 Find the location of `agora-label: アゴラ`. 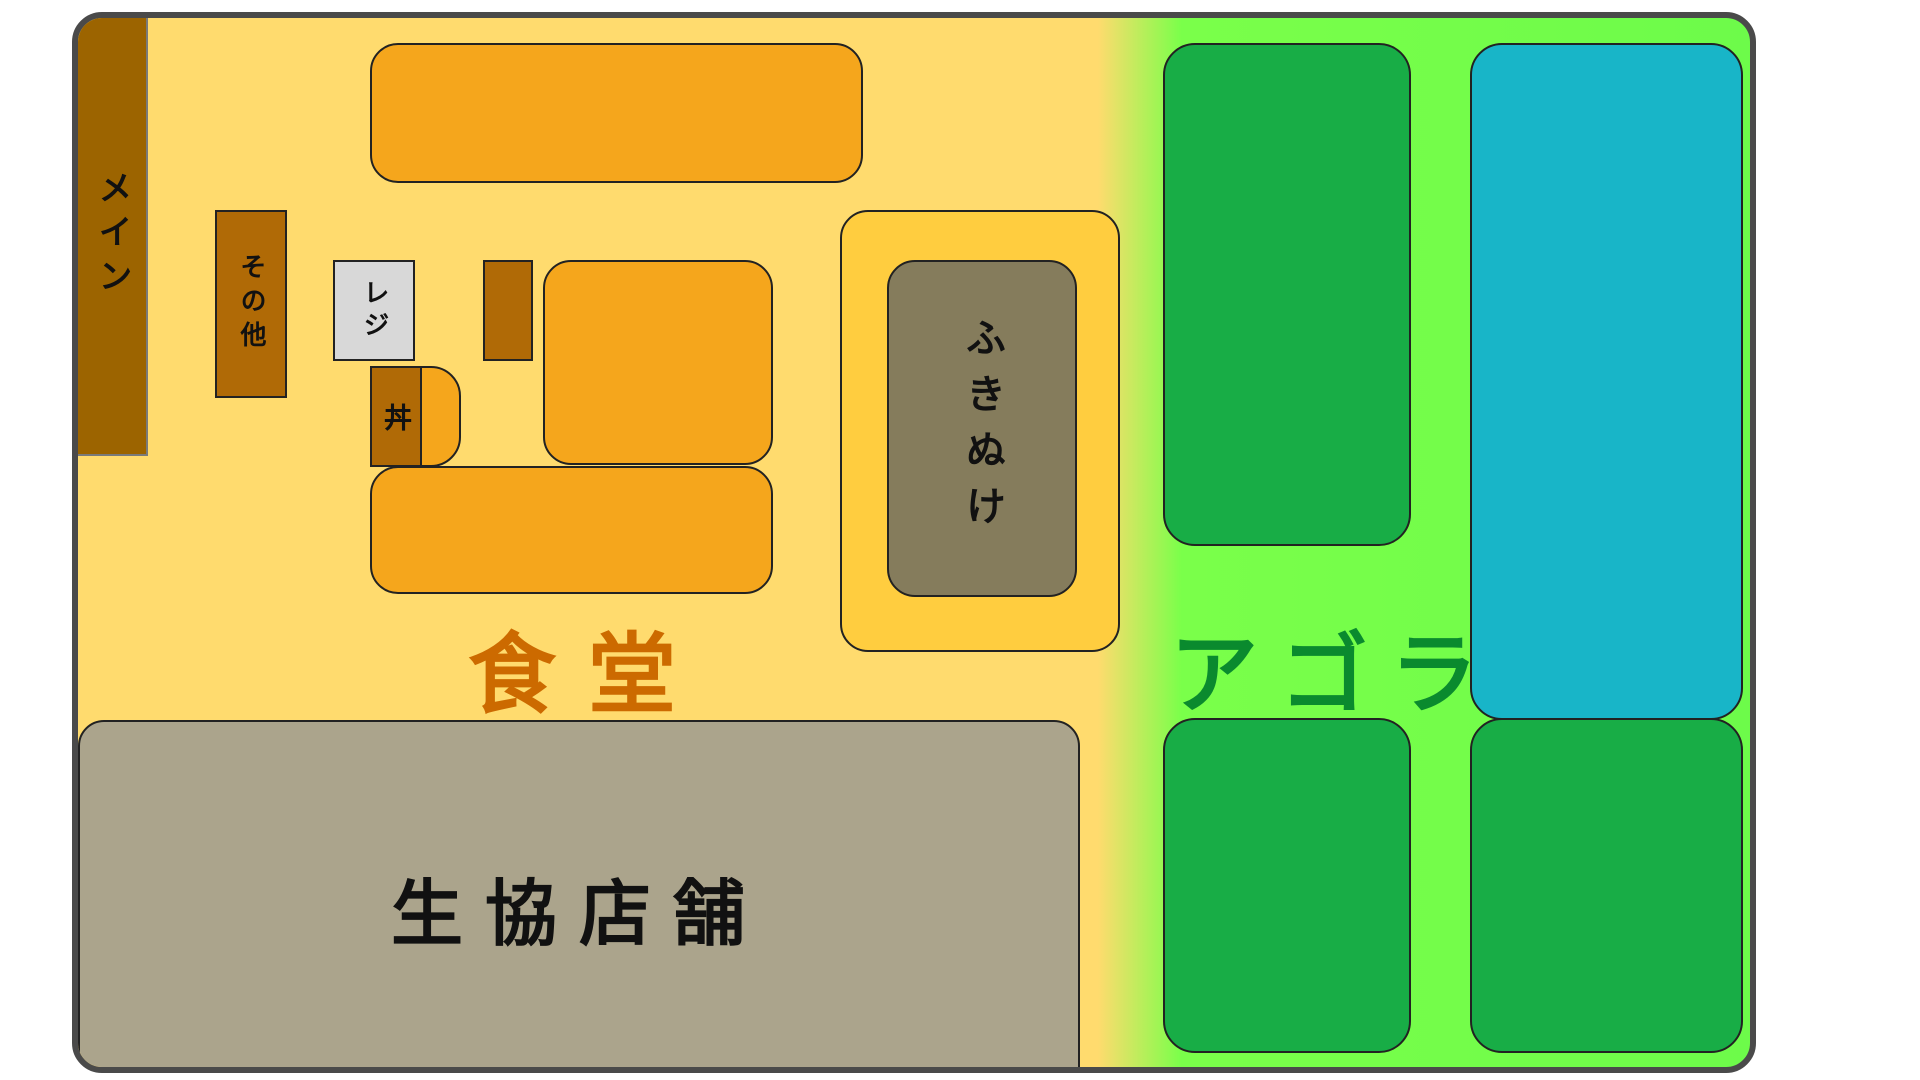

agora-label: アゴラ is located at coordinates (1335, 674).